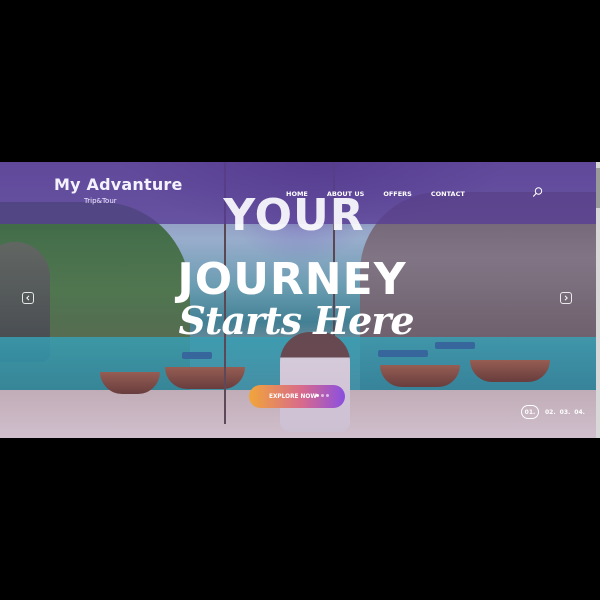  Describe the element at coordinates (550, 412) in the screenshot. I see `slide-page-item: 02.` at that location.